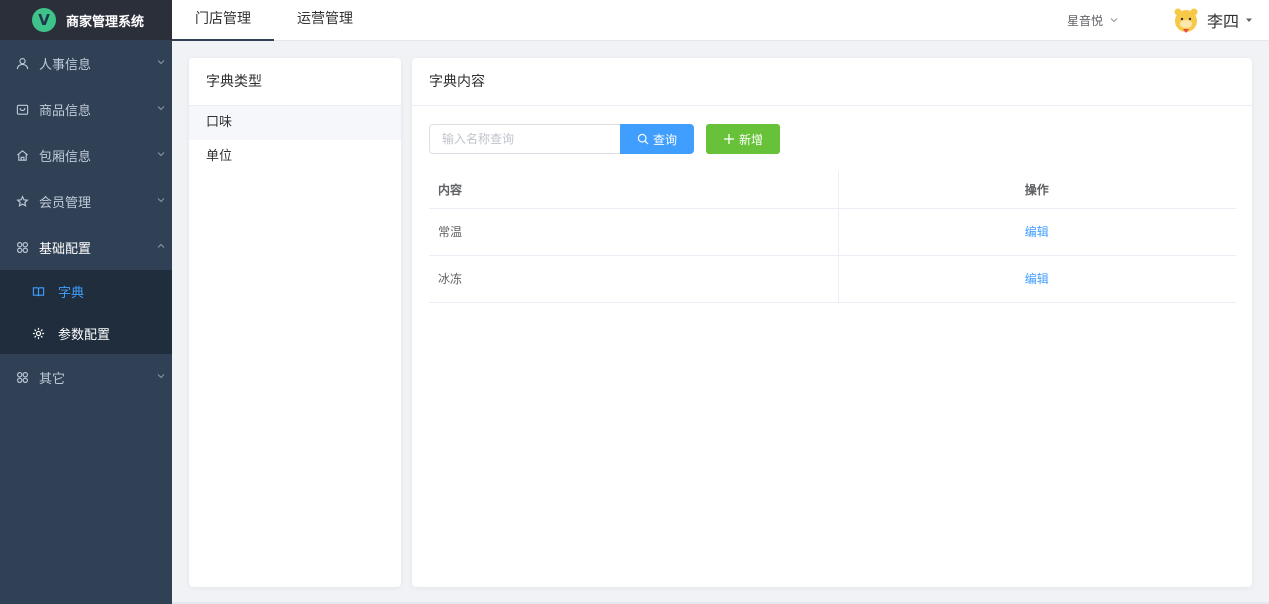 Image resolution: width=1269 pixels, height=604 pixels. I want to click on sidebar-item-param-config: 参数配置, so click(86, 333).